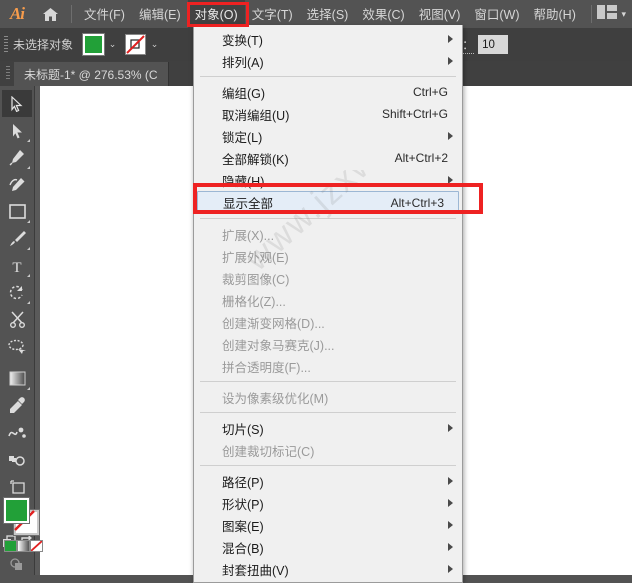  What do you see at coordinates (244, 93) in the screenshot?
I see `menu-item-label: 编组(G)` at bounding box center [244, 93].